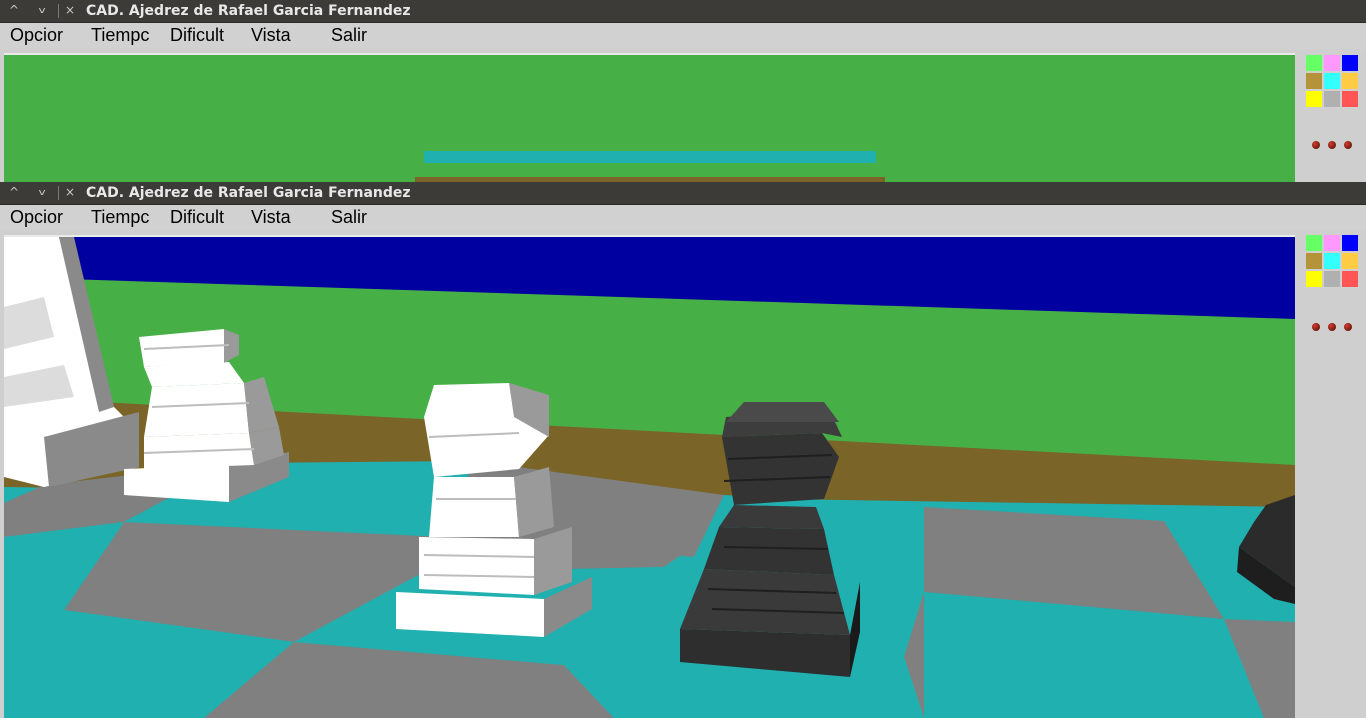 The image size is (1366, 718). I want to click on board-far-edge, so click(650, 157).